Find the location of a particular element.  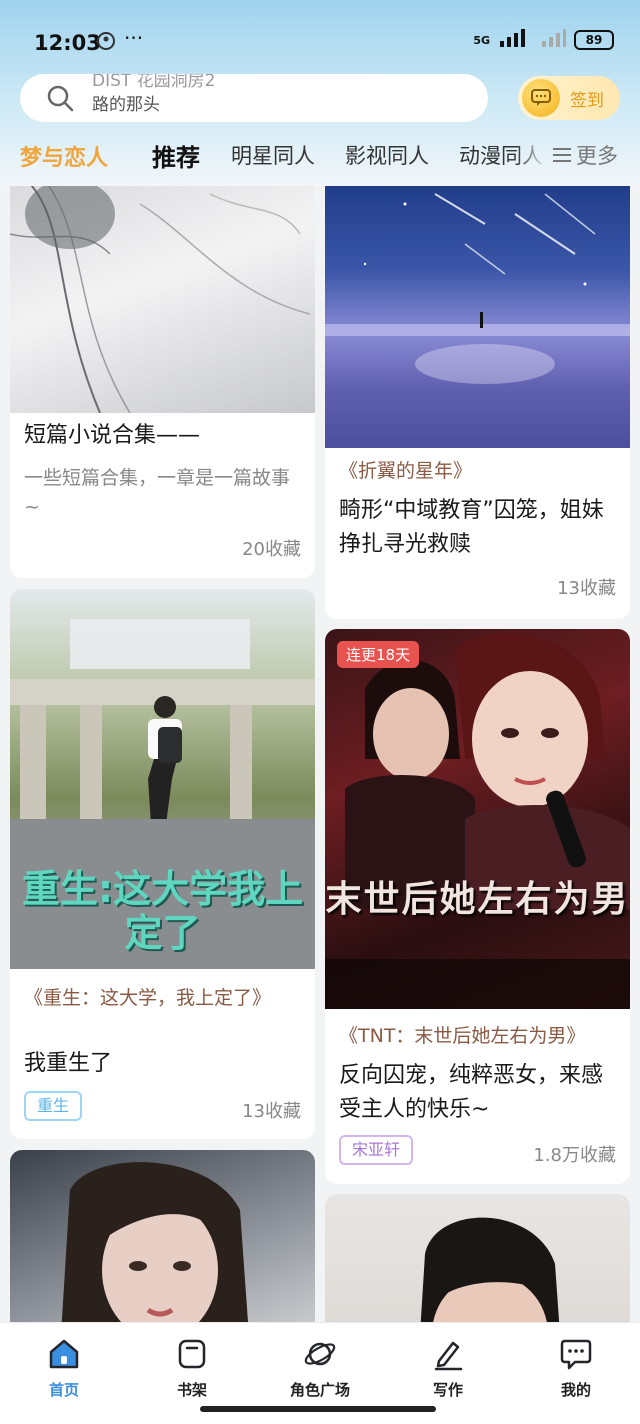

network-label: 5G is located at coordinates (481, 40).